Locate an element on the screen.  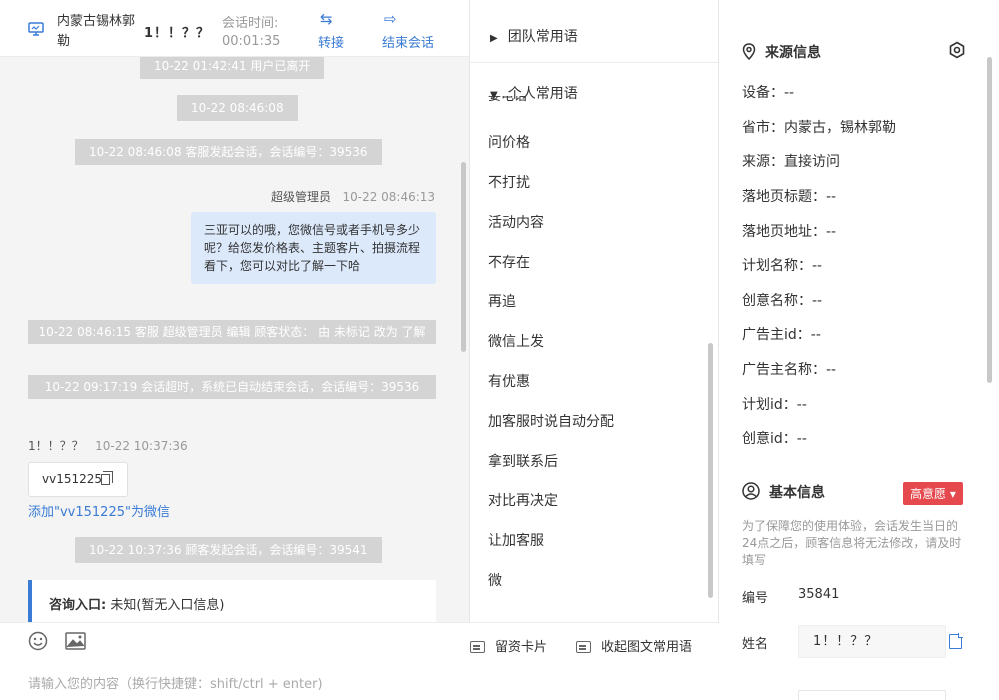
agent-name: 超级管理员 is located at coordinates (301, 197).